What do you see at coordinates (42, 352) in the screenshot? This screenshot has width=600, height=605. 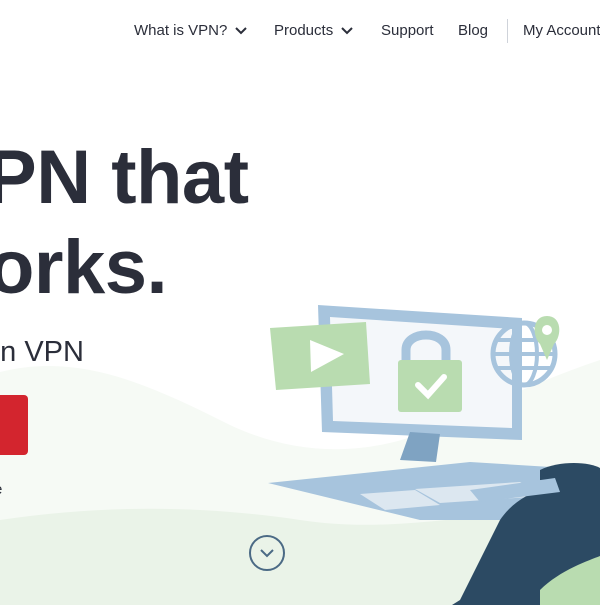 I see `hero-subheadline: r in VPN` at bounding box center [42, 352].